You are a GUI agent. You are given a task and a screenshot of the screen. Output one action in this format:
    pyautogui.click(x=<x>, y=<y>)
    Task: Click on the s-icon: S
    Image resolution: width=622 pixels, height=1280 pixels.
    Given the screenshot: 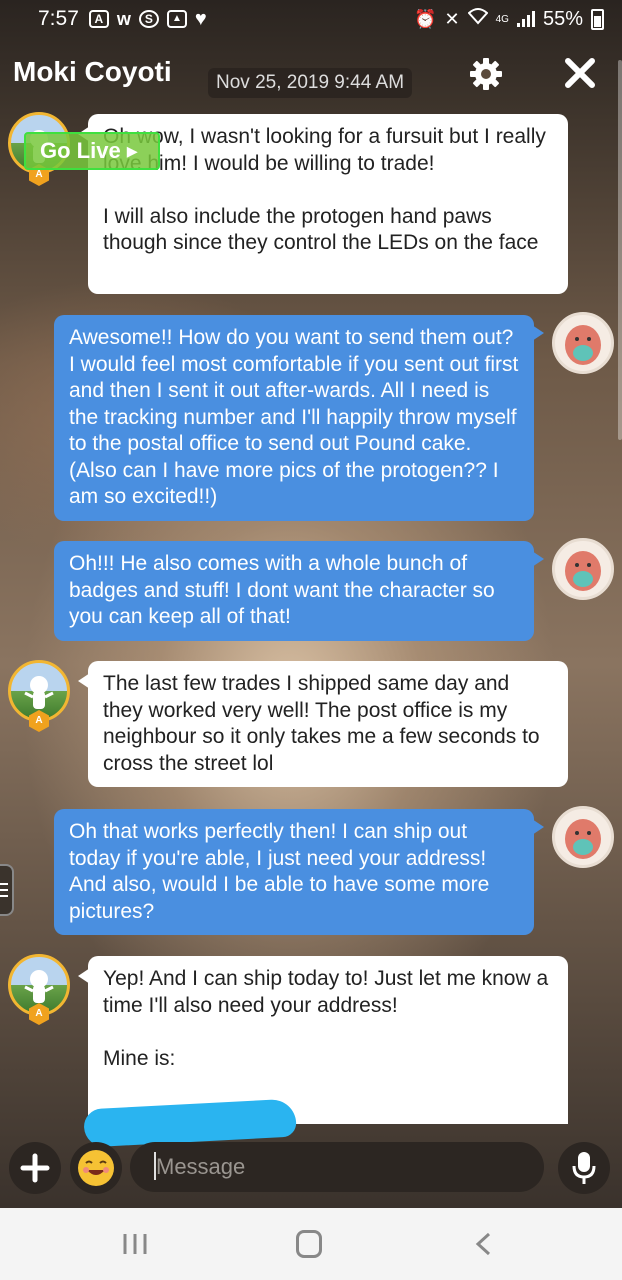 What is the action you would take?
    pyautogui.click(x=148, y=19)
    